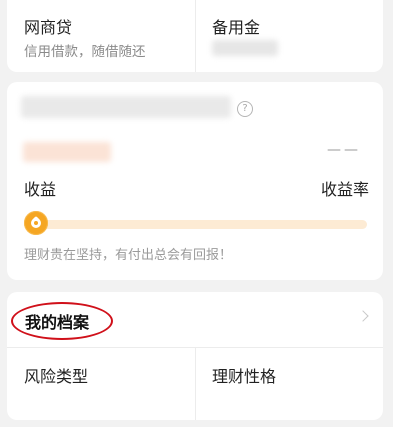 The height and width of the screenshot is (427, 393). I want to click on risk-type-entry: 风险类型, so click(101, 384).